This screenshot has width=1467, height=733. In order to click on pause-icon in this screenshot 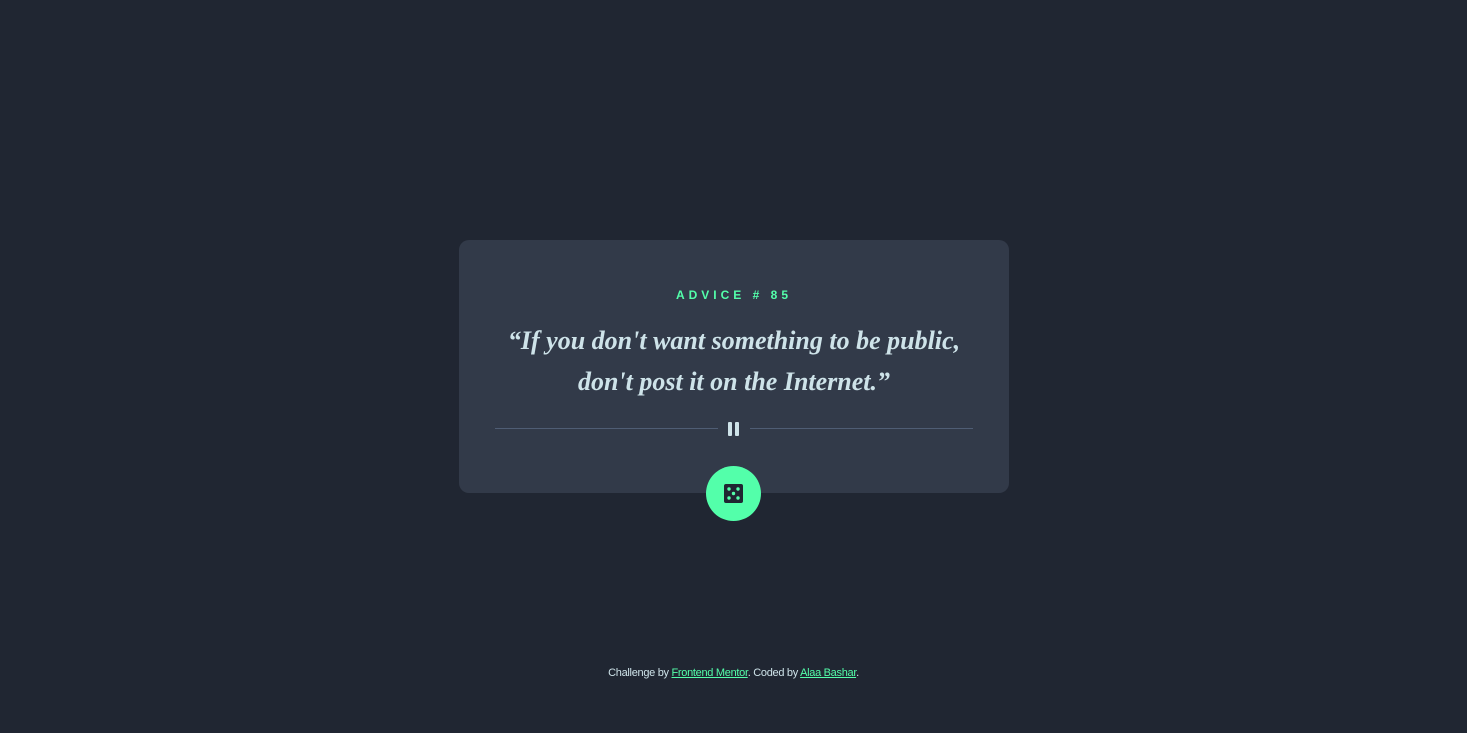, I will do `click(734, 429)`.